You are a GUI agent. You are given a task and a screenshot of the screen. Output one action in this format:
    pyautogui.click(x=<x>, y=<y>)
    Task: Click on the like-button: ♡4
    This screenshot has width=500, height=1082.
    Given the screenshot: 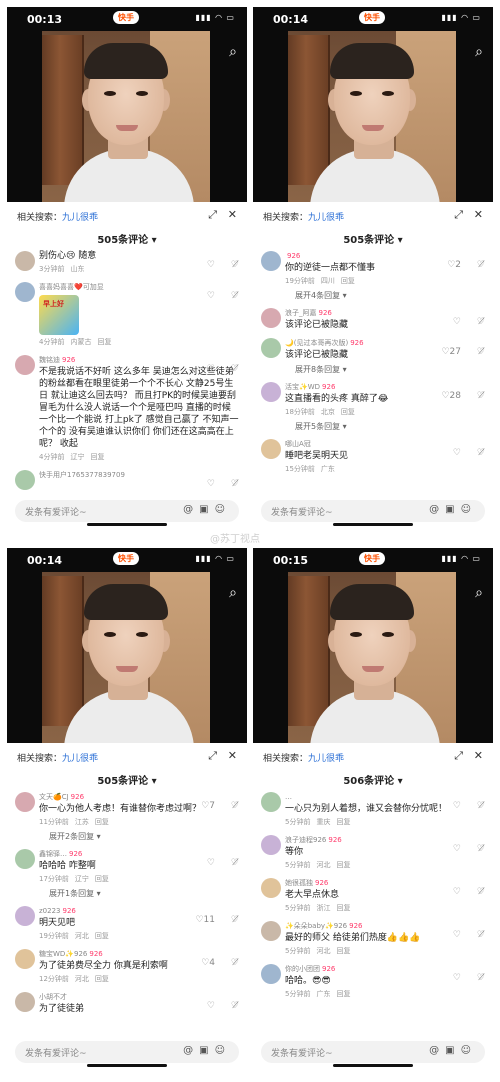 What is the action you would take?
    pyautogui.click(x=208, y=963)
    